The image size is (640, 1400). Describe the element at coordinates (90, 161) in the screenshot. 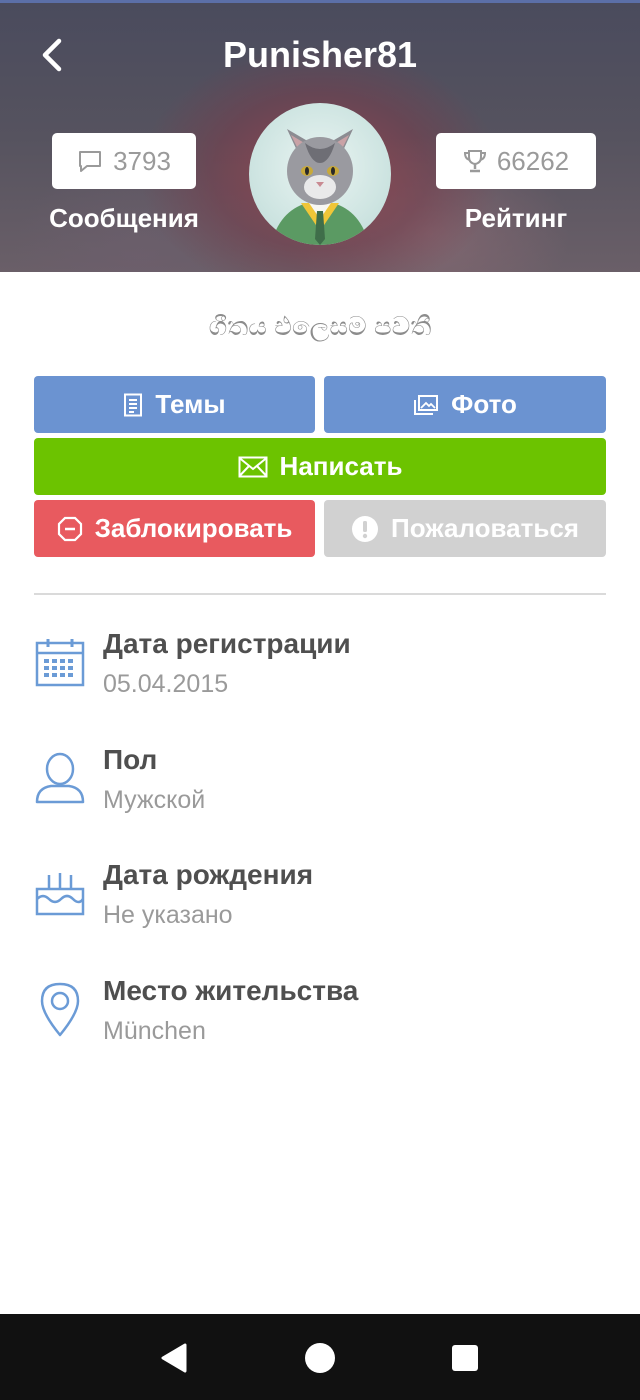

I see `chat-bubble-icon` at that location.